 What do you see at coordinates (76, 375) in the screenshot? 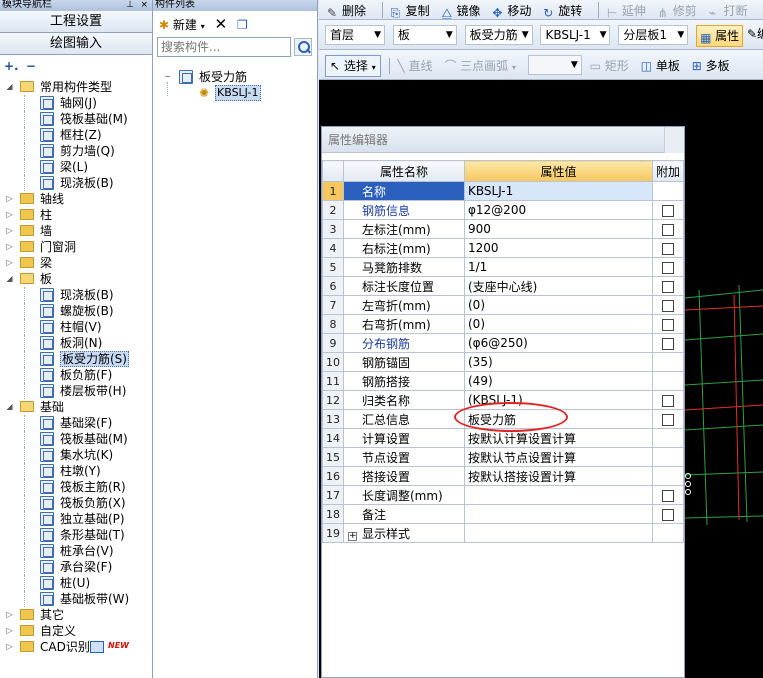
I see `nav-item: 板负筋(F)` at bounding box center [76, 375].